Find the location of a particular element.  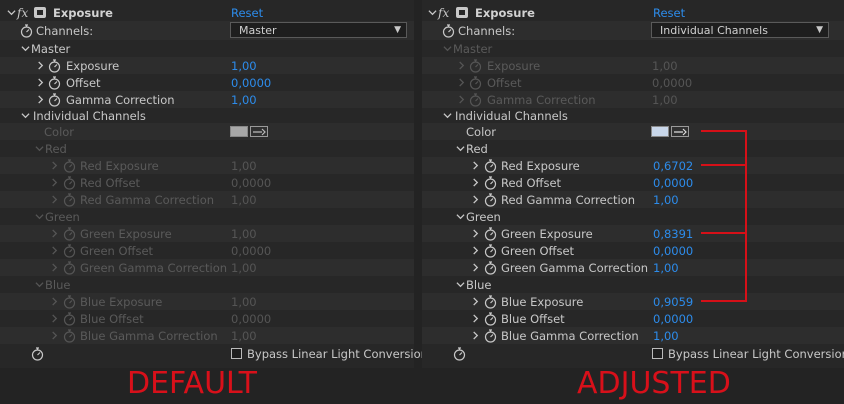

green-exposure-value: 1,00 is located at coordinates (244, 234).